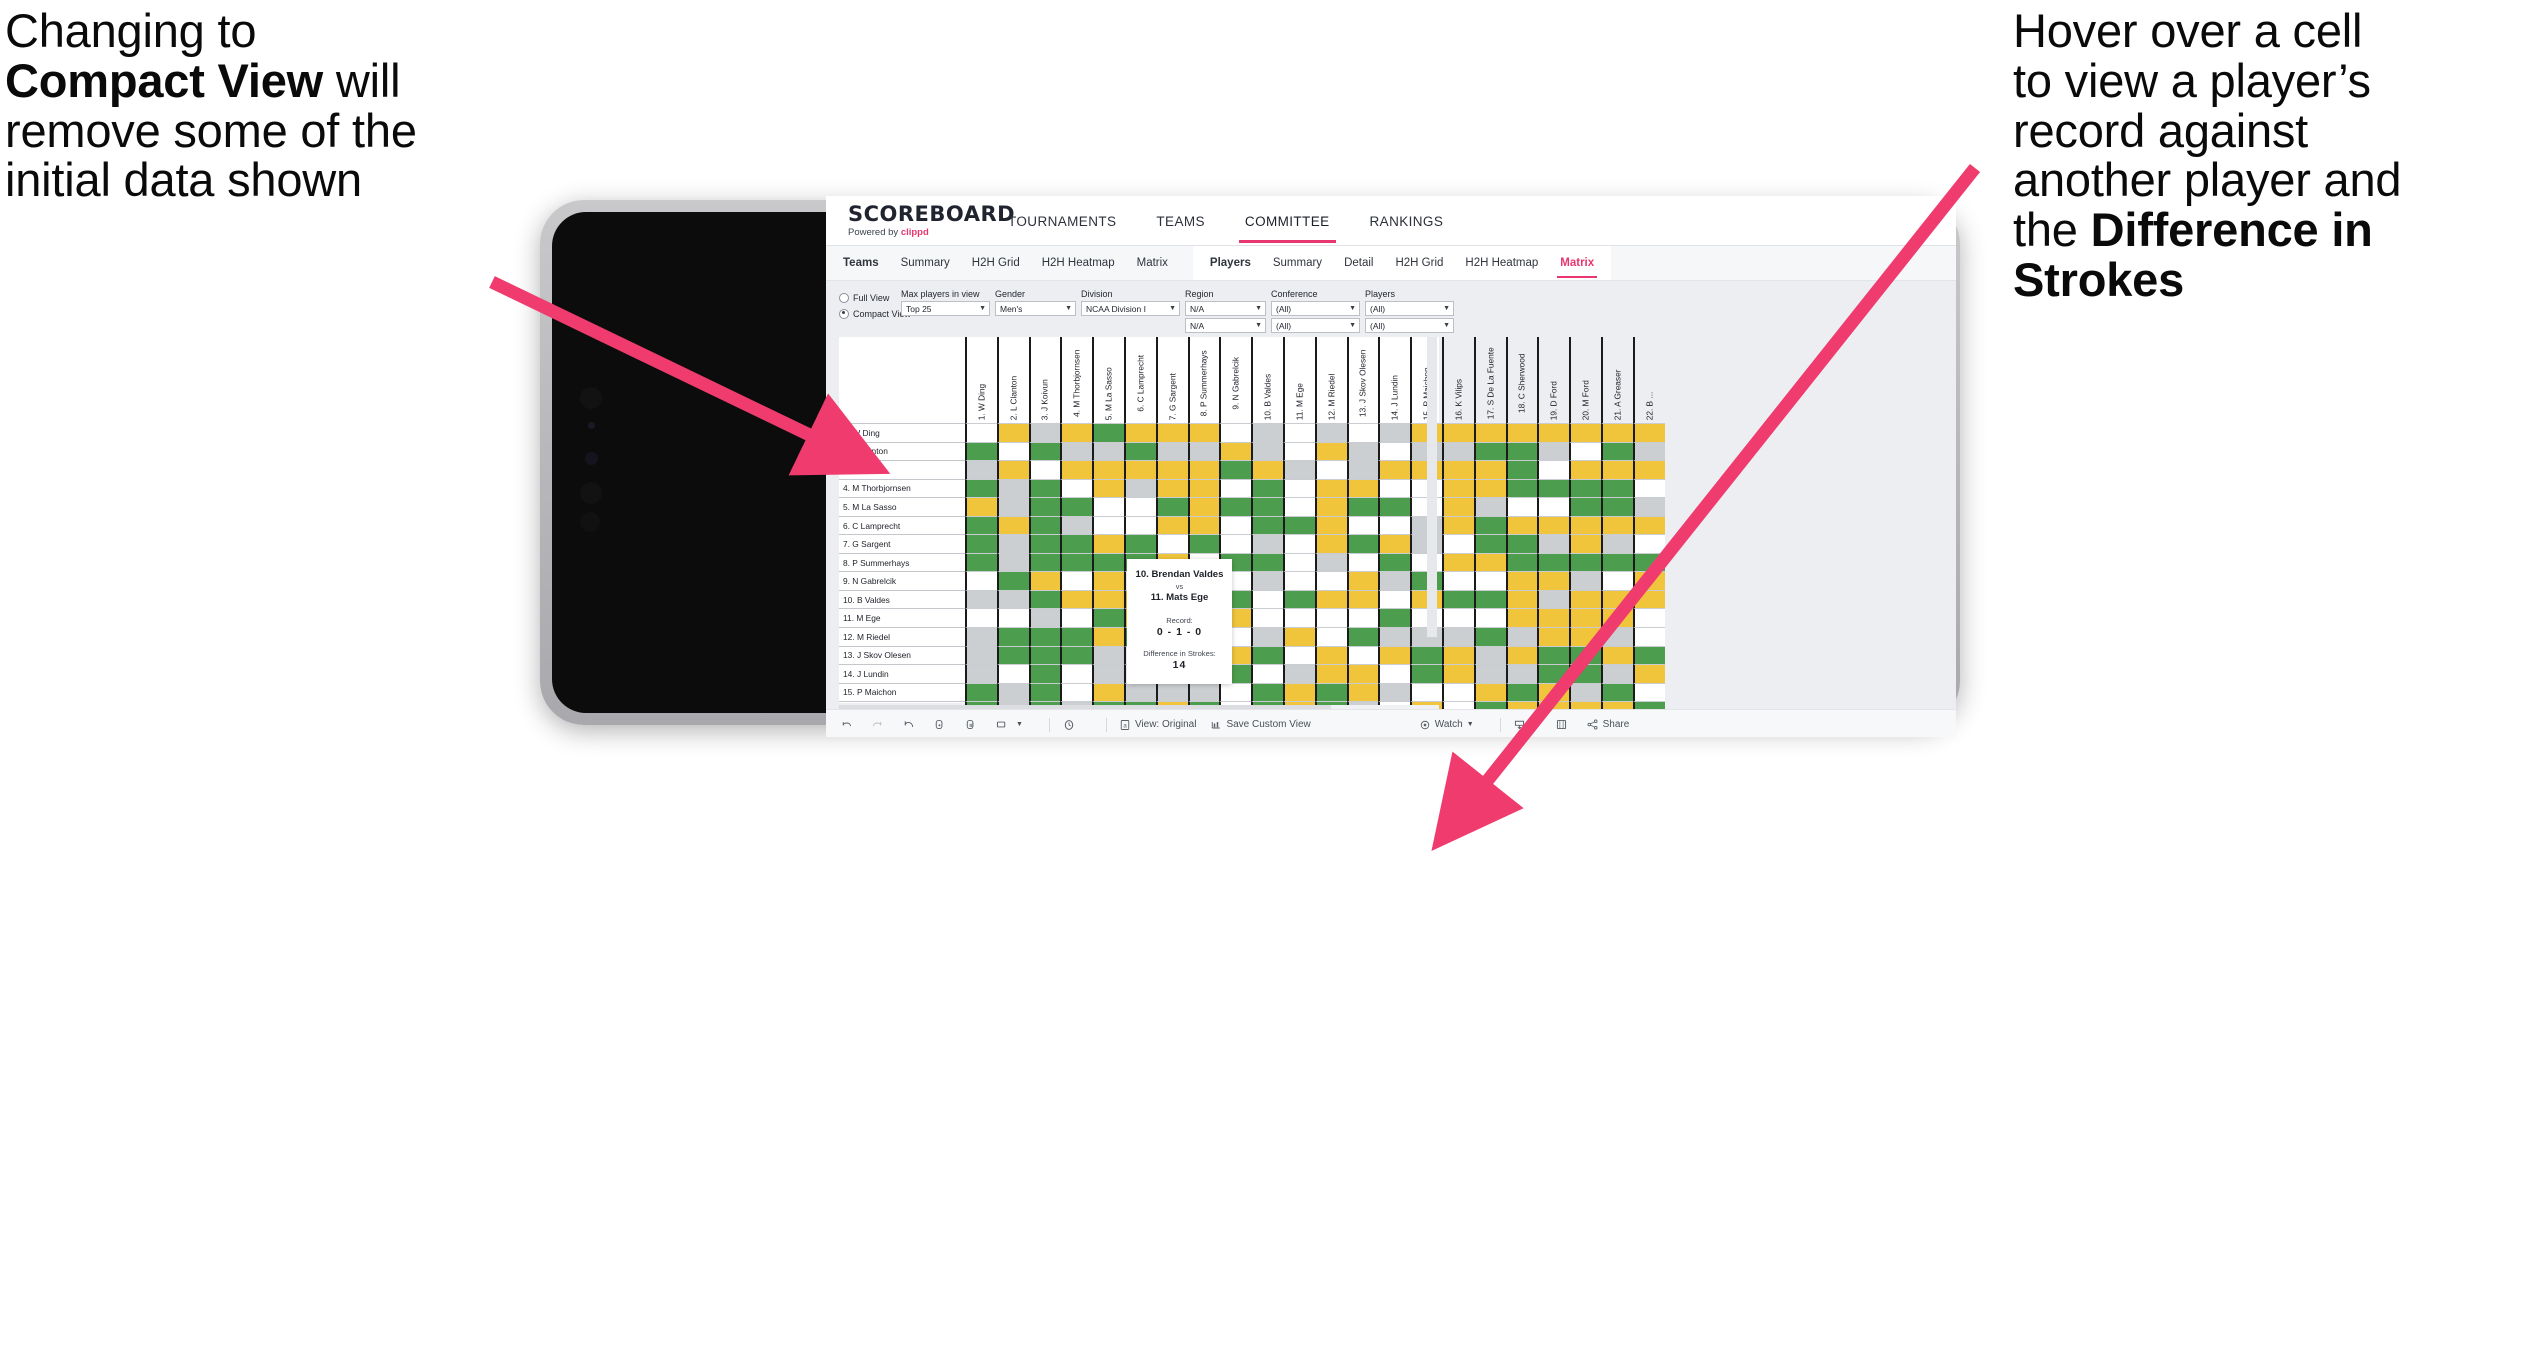 The width and height of the screenshot is (2521, 1356). Describe the element at coordinates (902, 506) in the screenshot. I see `matrix-row-header: 5. M La Sasso` at that location.